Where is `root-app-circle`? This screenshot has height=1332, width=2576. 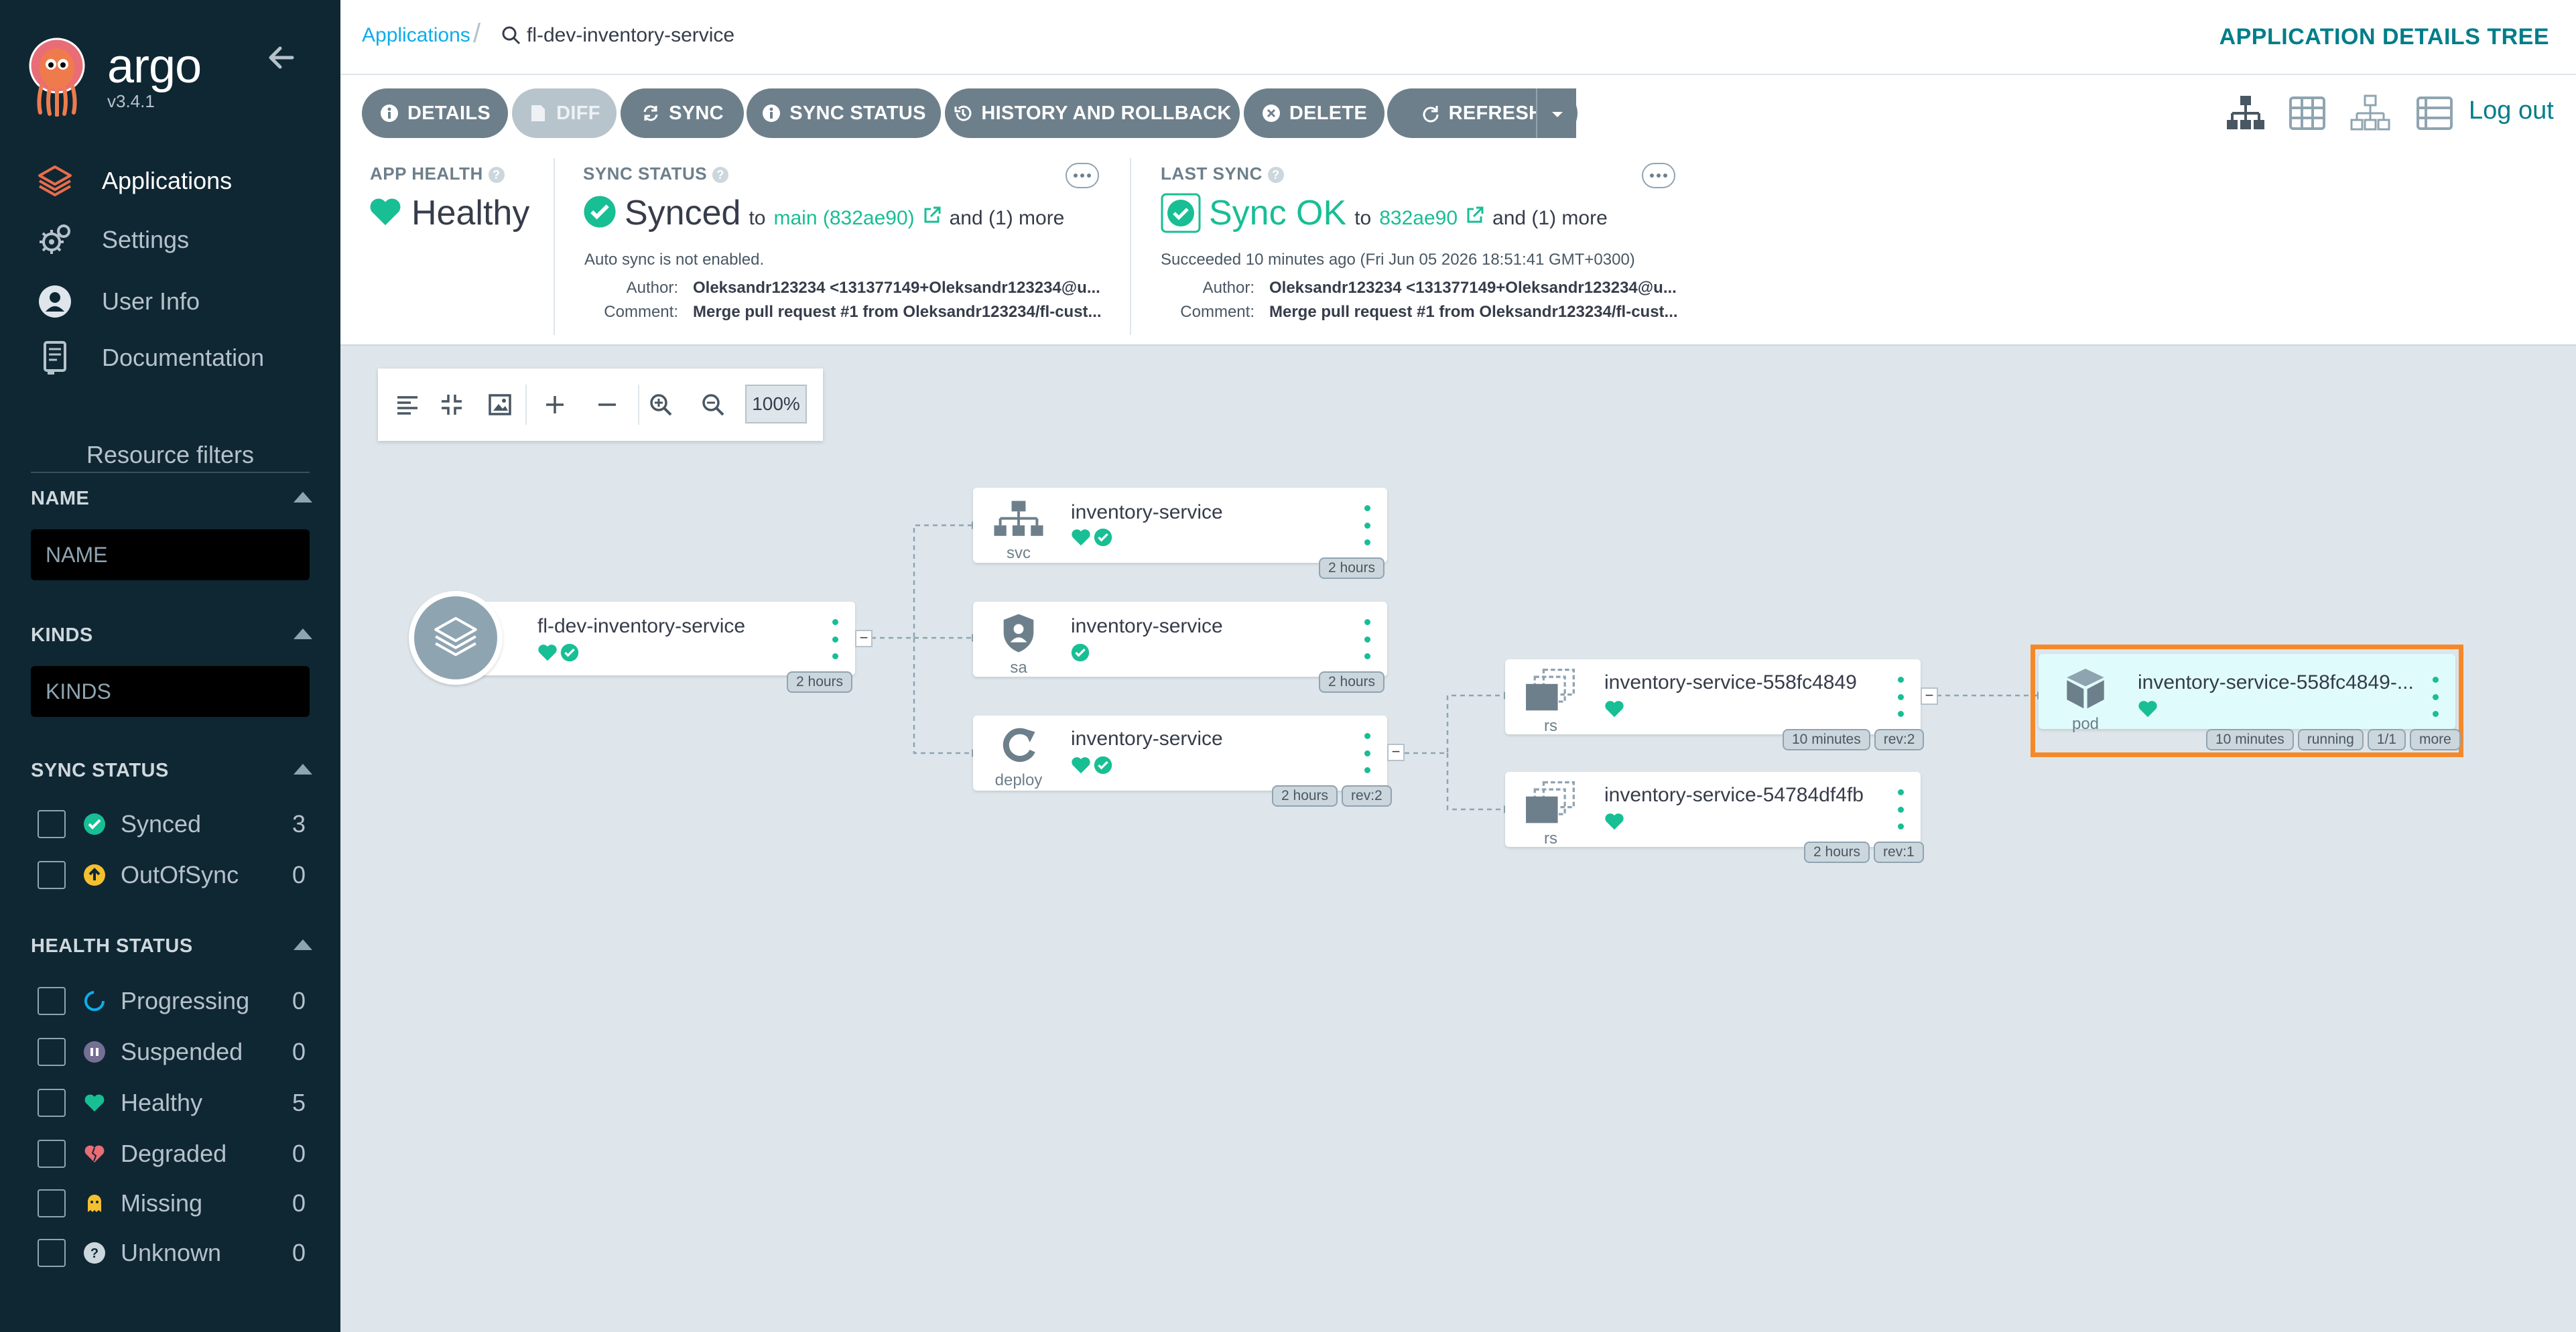 root-app-circle is located at coordinates (456, 638).